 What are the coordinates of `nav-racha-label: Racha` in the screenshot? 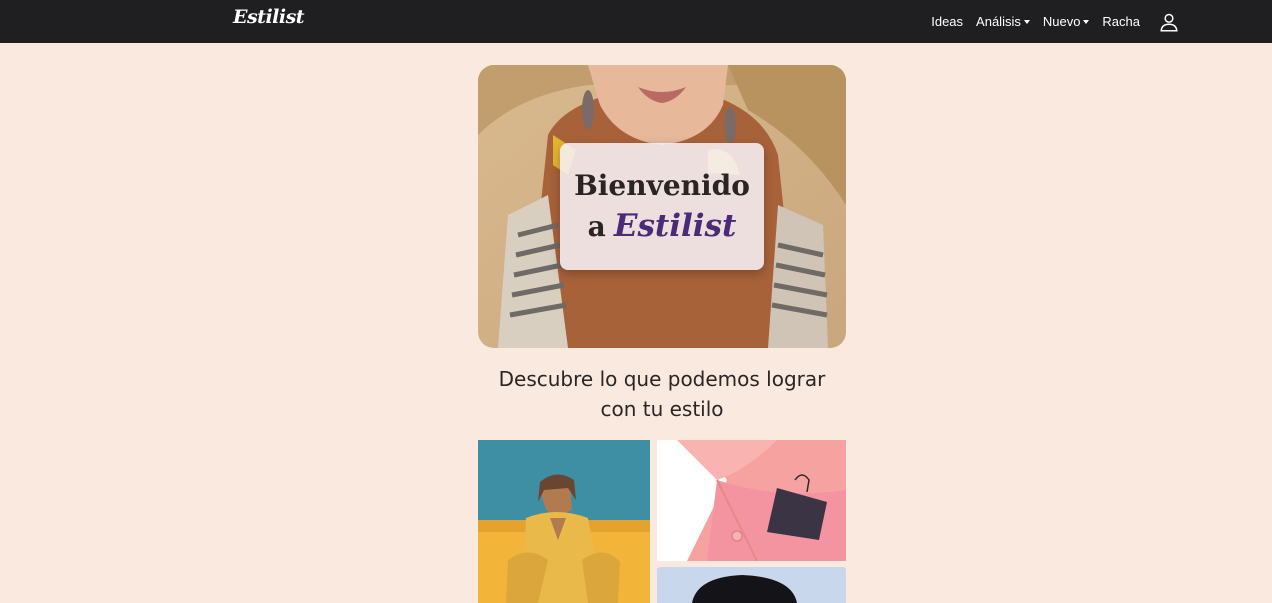 It's located at (1121, 21).